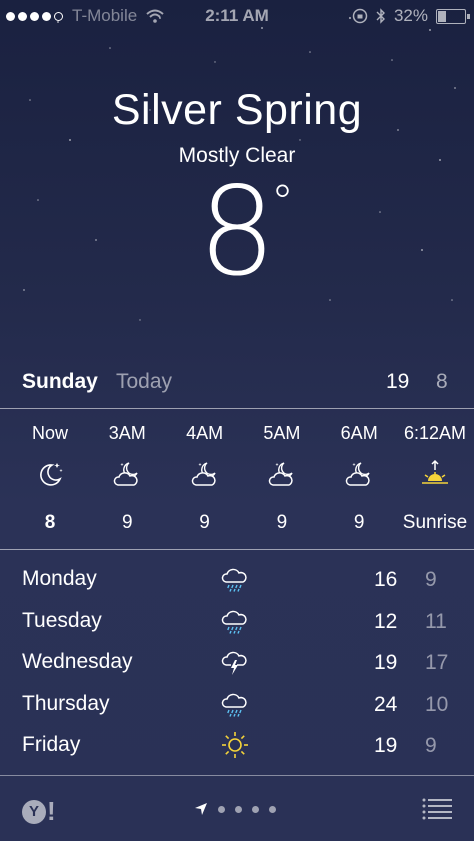 The image size is (474, 841). I want to click on hourly-time: 6AM, so click(359, 433).